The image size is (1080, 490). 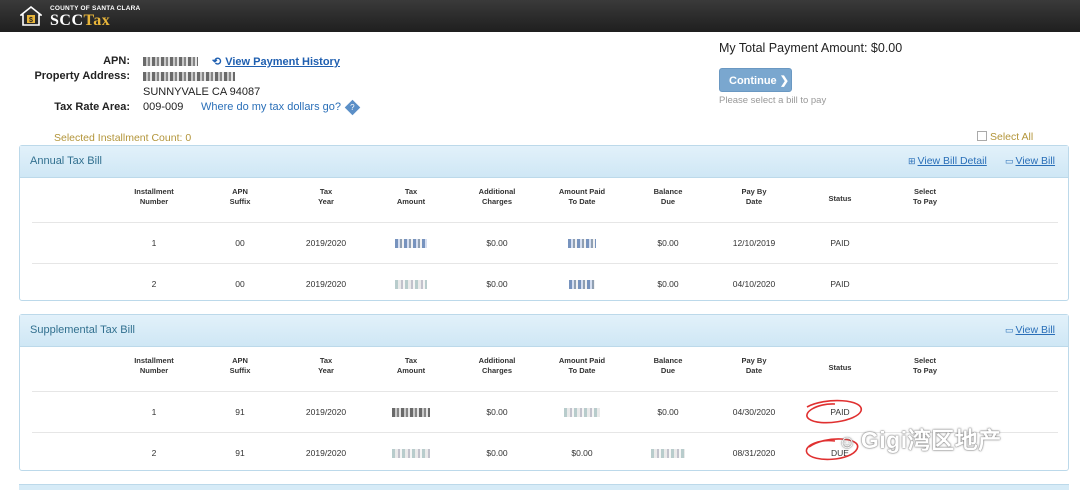 What do you see at coordinates (31, 16) in the screenshot?
I see `house-dollar-icon: $` at bounding box center [31, 16].